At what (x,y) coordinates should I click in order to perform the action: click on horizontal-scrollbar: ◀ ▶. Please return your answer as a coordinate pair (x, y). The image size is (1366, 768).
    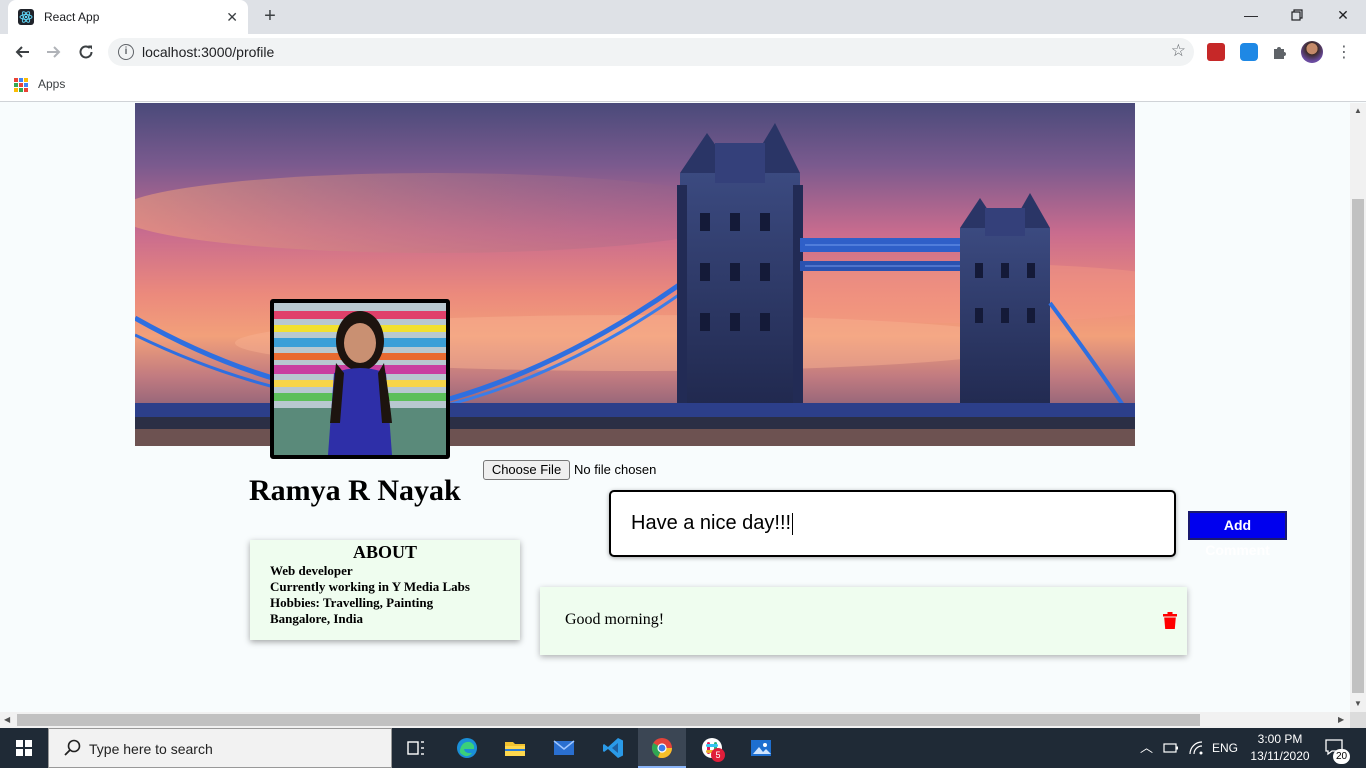
    Looking at the image, I should click on (675, 720).